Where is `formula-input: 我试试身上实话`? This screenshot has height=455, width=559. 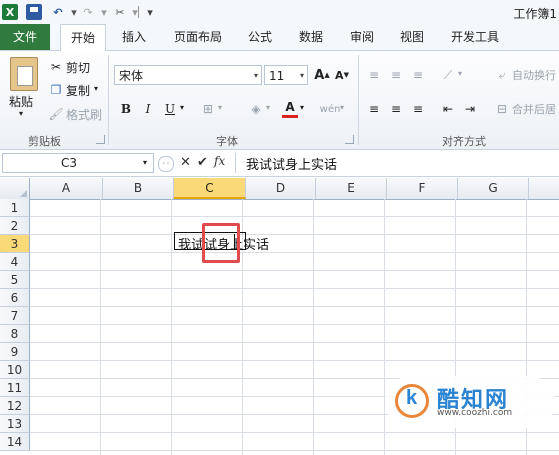
formula-input: 我试试身上实话 is located at coordinates (291, 163).